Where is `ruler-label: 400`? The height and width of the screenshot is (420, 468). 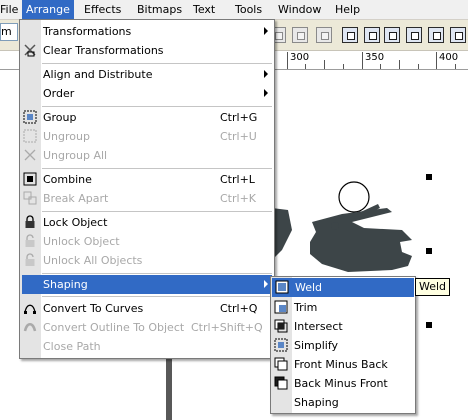
ruler-label: 400 is located at coordinates (449, 57).